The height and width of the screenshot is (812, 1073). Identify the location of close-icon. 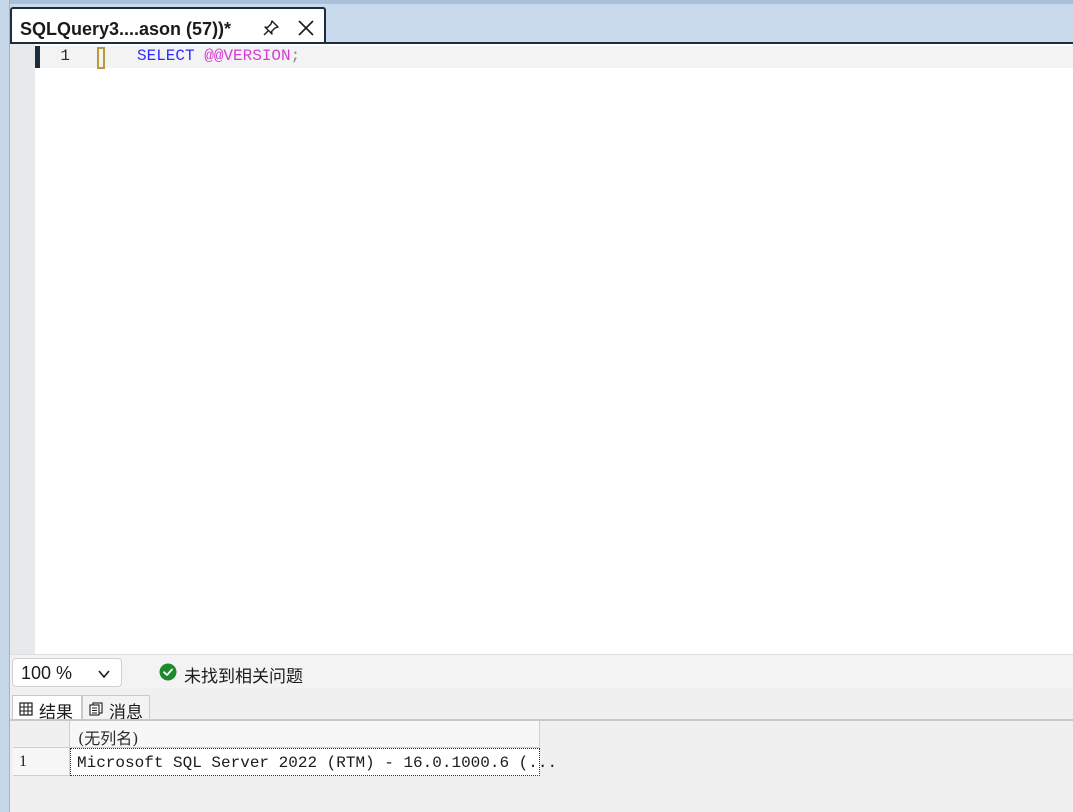
(306, 28).